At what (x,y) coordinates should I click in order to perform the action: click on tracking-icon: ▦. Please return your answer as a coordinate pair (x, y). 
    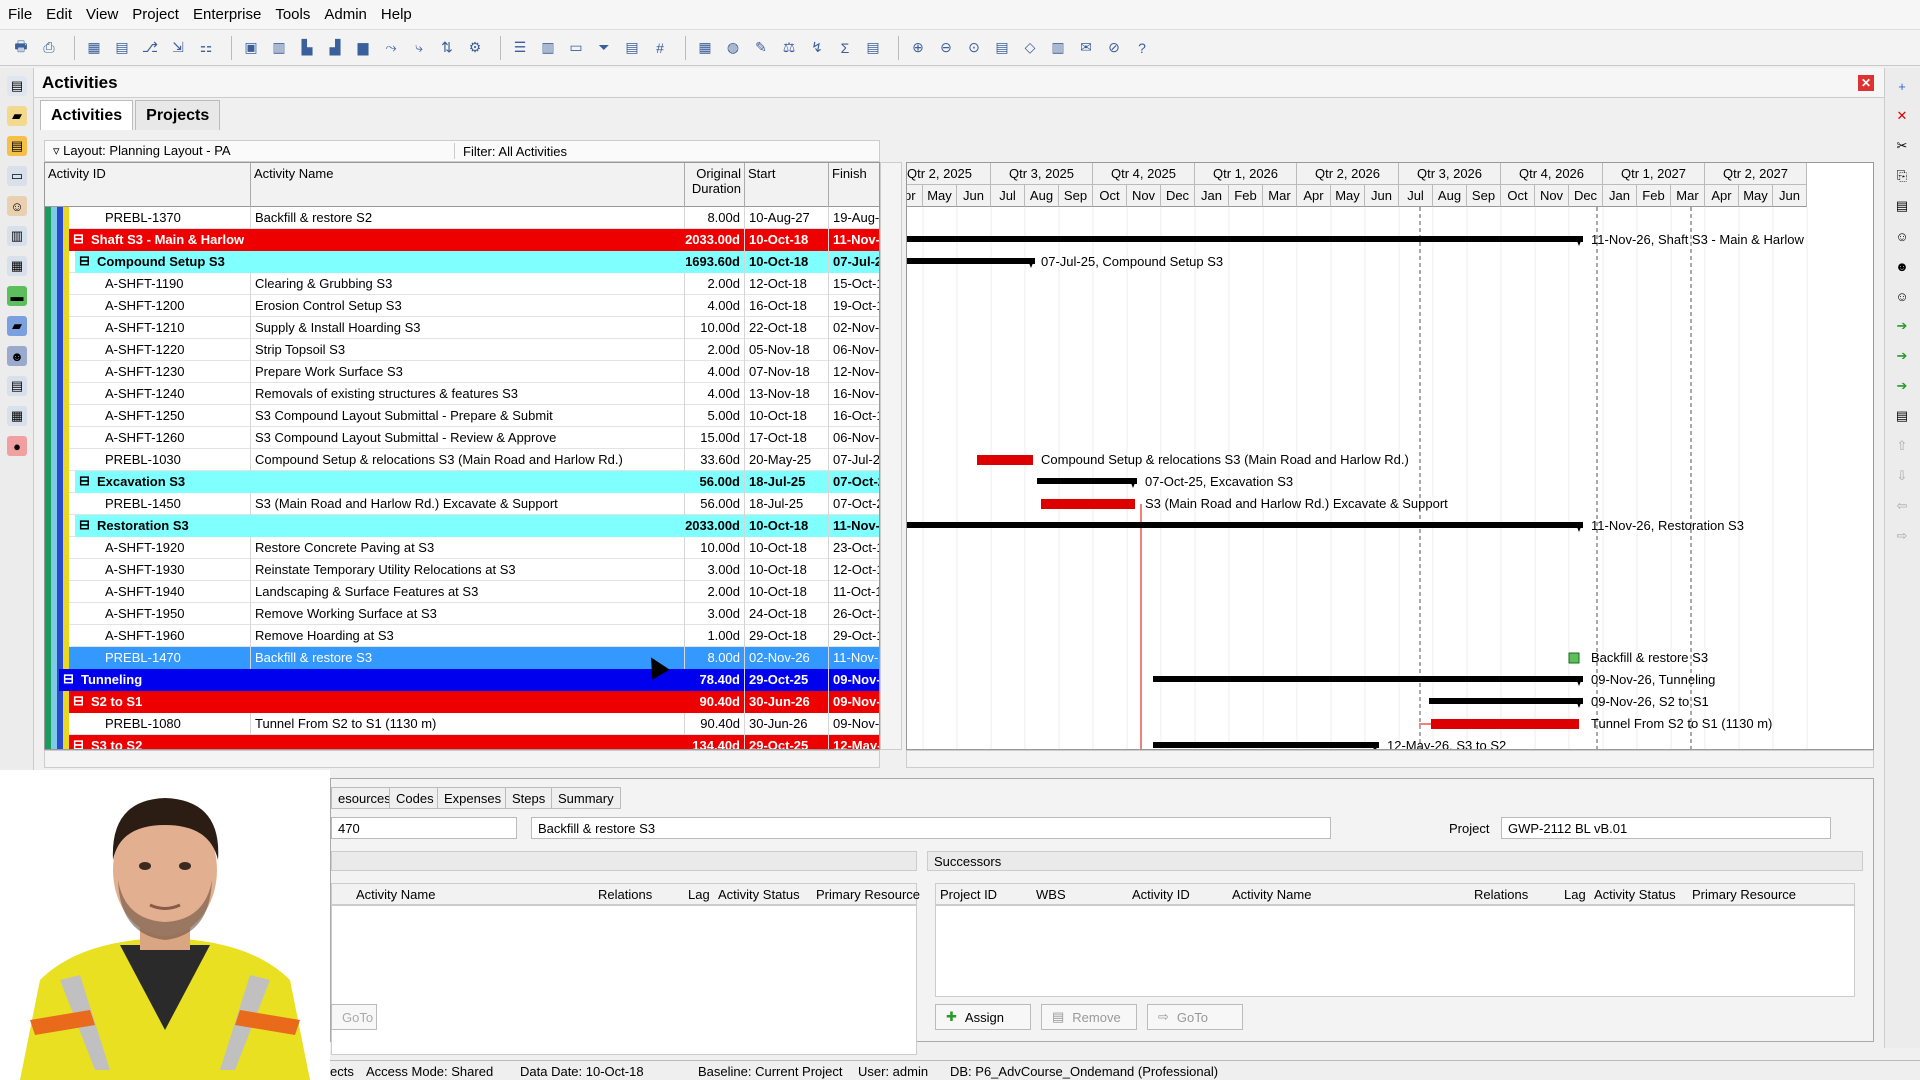
    Looking at the image, I should click on (17, 266).